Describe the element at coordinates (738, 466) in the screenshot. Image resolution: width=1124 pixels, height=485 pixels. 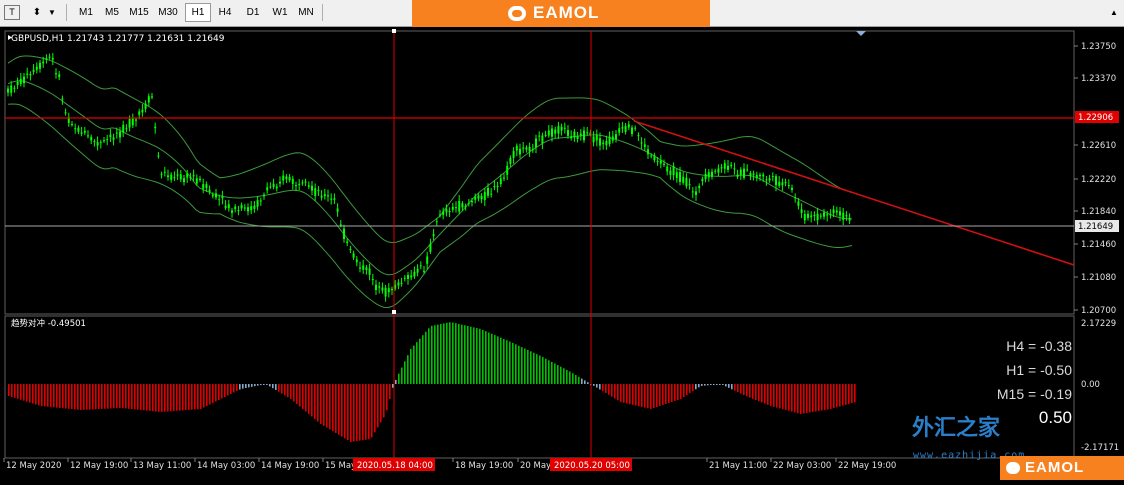
I see `time-tick: 21 May 11:00` at that location.